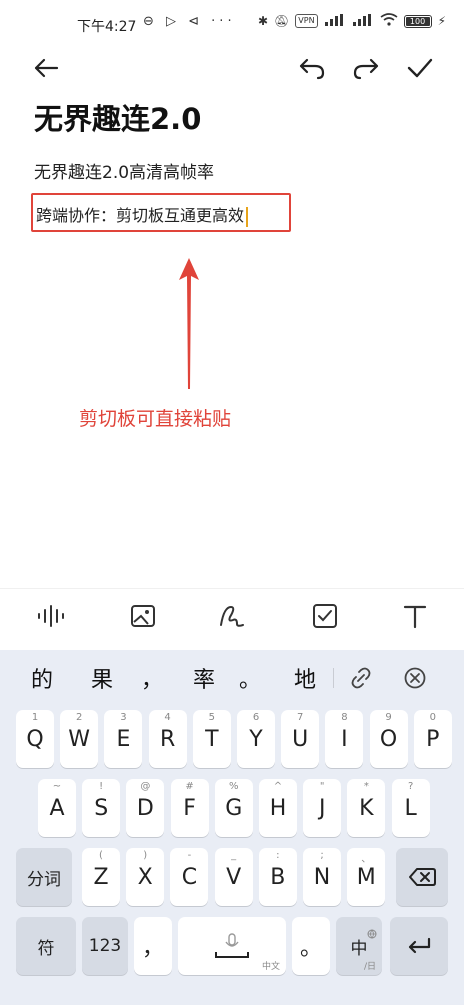 The height and width of the screenshot is (1005, 464). Describe the element at coordinates (46, 68) in the screenshot. I see `back-button` at that location.